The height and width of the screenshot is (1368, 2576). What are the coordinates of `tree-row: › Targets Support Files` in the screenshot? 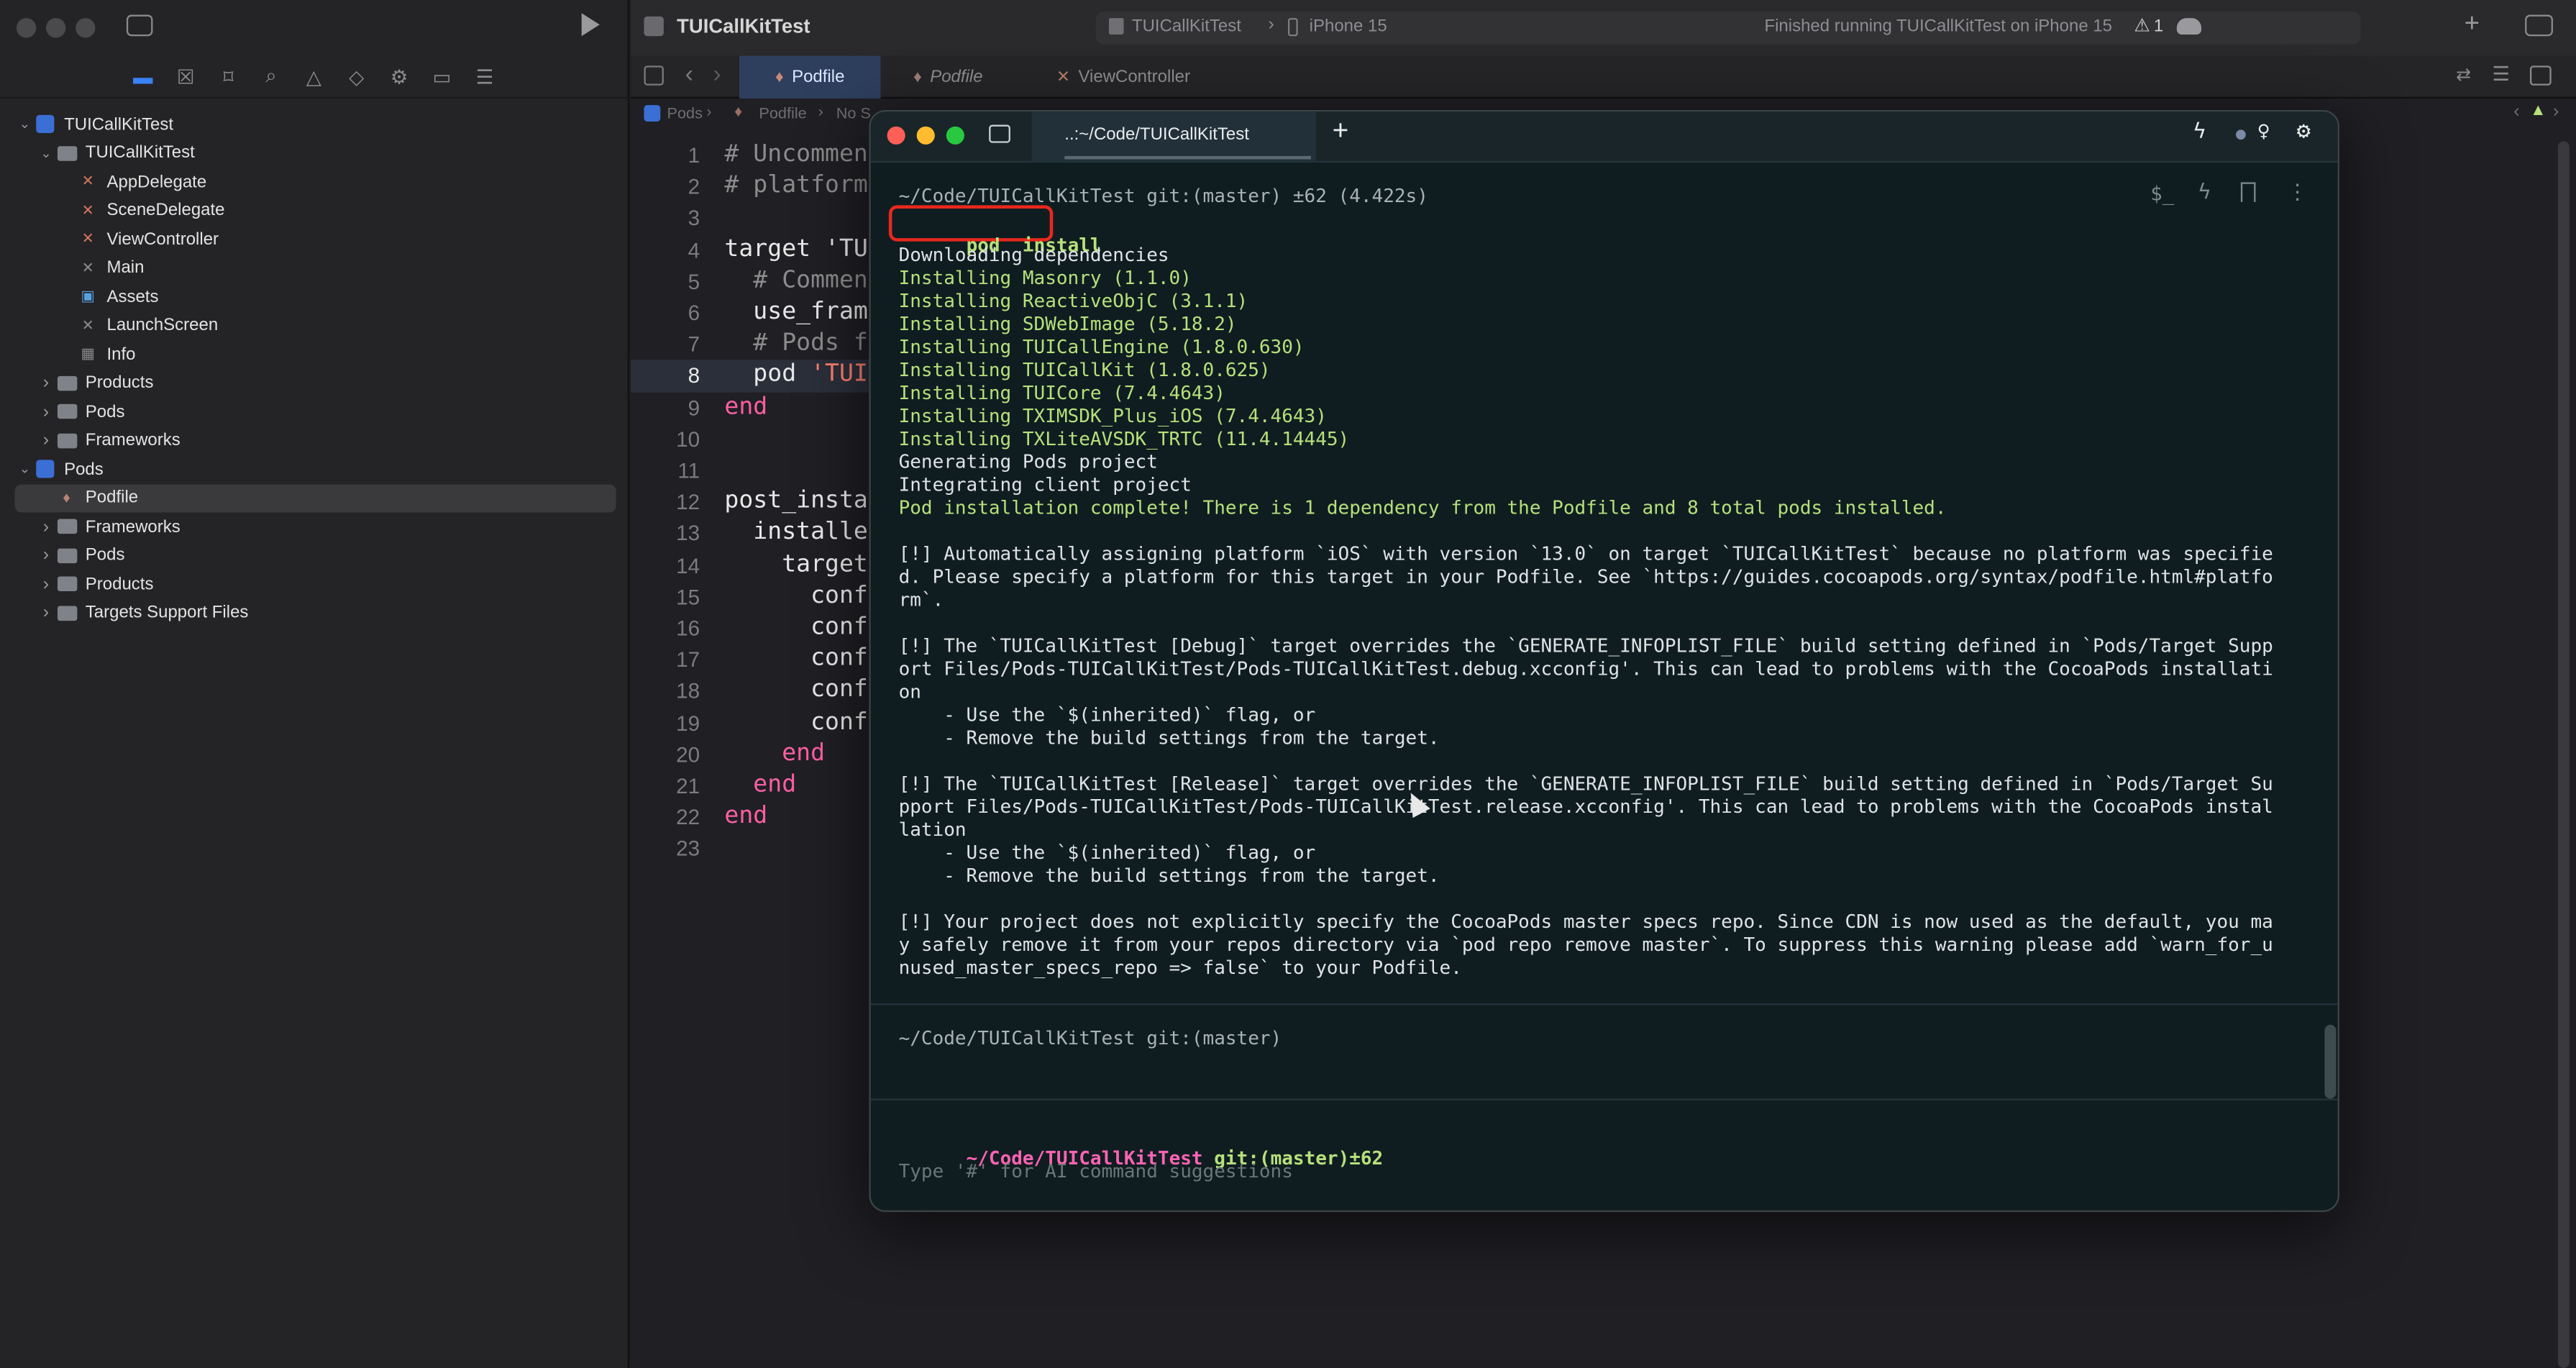 It's located at (315, 612).